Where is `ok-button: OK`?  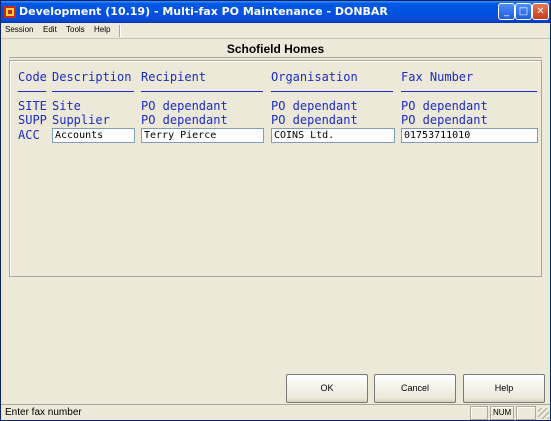 ok-button: OK is located at coordinates (327, 388).